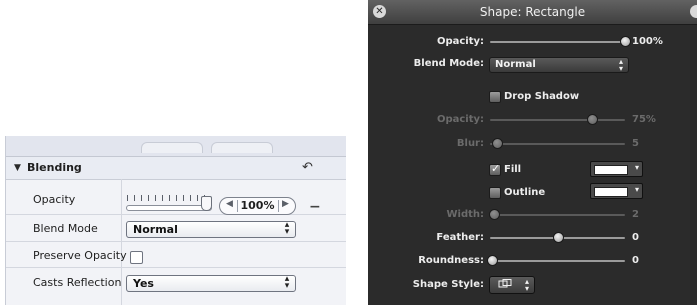 Image resolution: width=697 pixels, height=305 pixels. What do you see at coordinates (558, 237) in the screenshot?
I see `feather-slider-thumb` at bounding box center [558, 237].